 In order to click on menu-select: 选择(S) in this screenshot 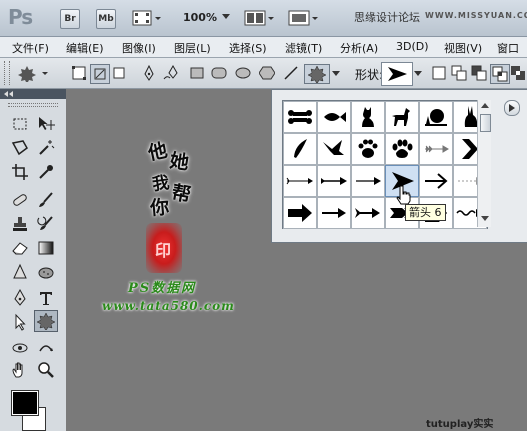, I will do `click(248, 48)`.